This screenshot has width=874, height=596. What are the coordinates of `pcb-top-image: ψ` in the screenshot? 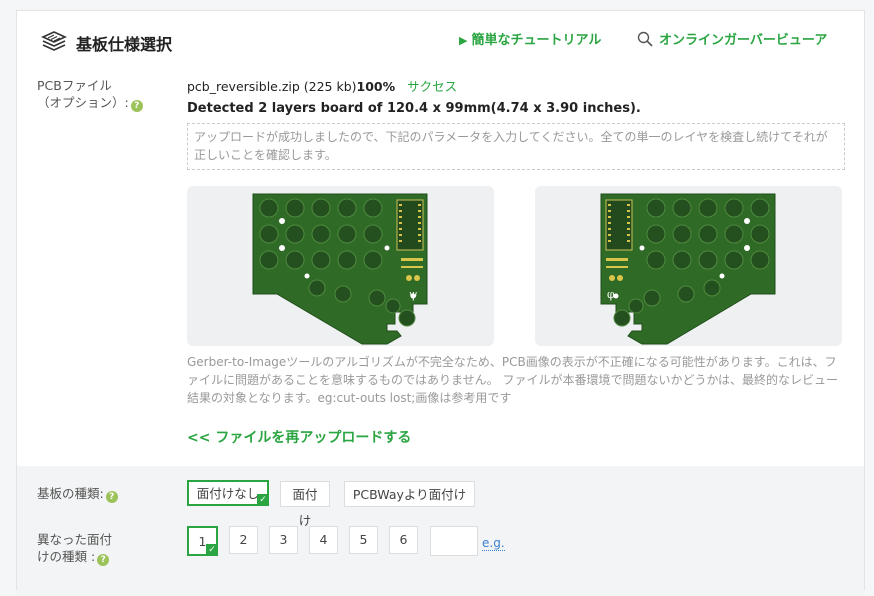 It's located at (340, 269).